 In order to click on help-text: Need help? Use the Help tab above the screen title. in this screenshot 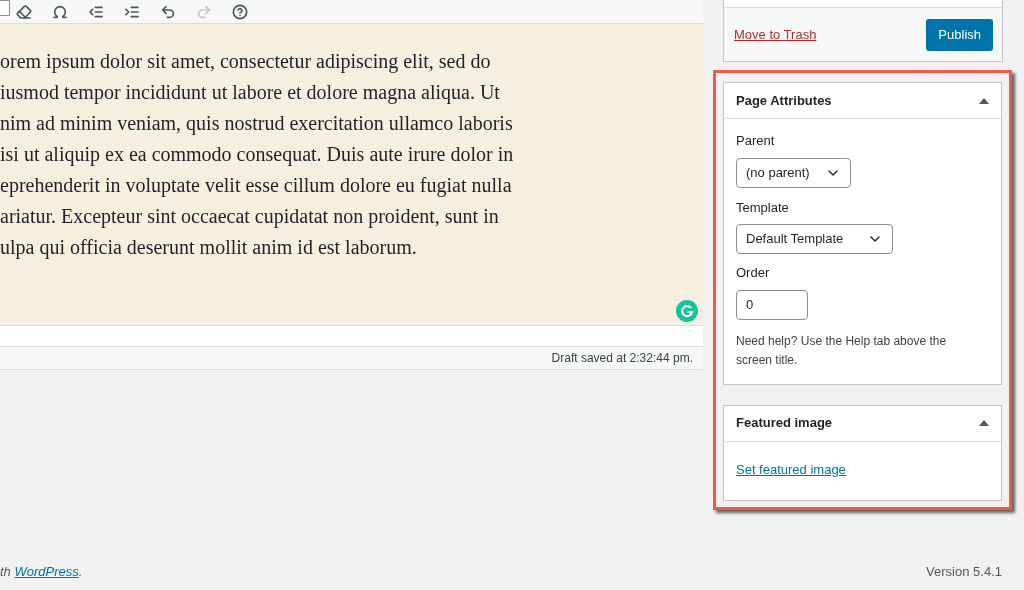, I will do `click(842, 350)`.